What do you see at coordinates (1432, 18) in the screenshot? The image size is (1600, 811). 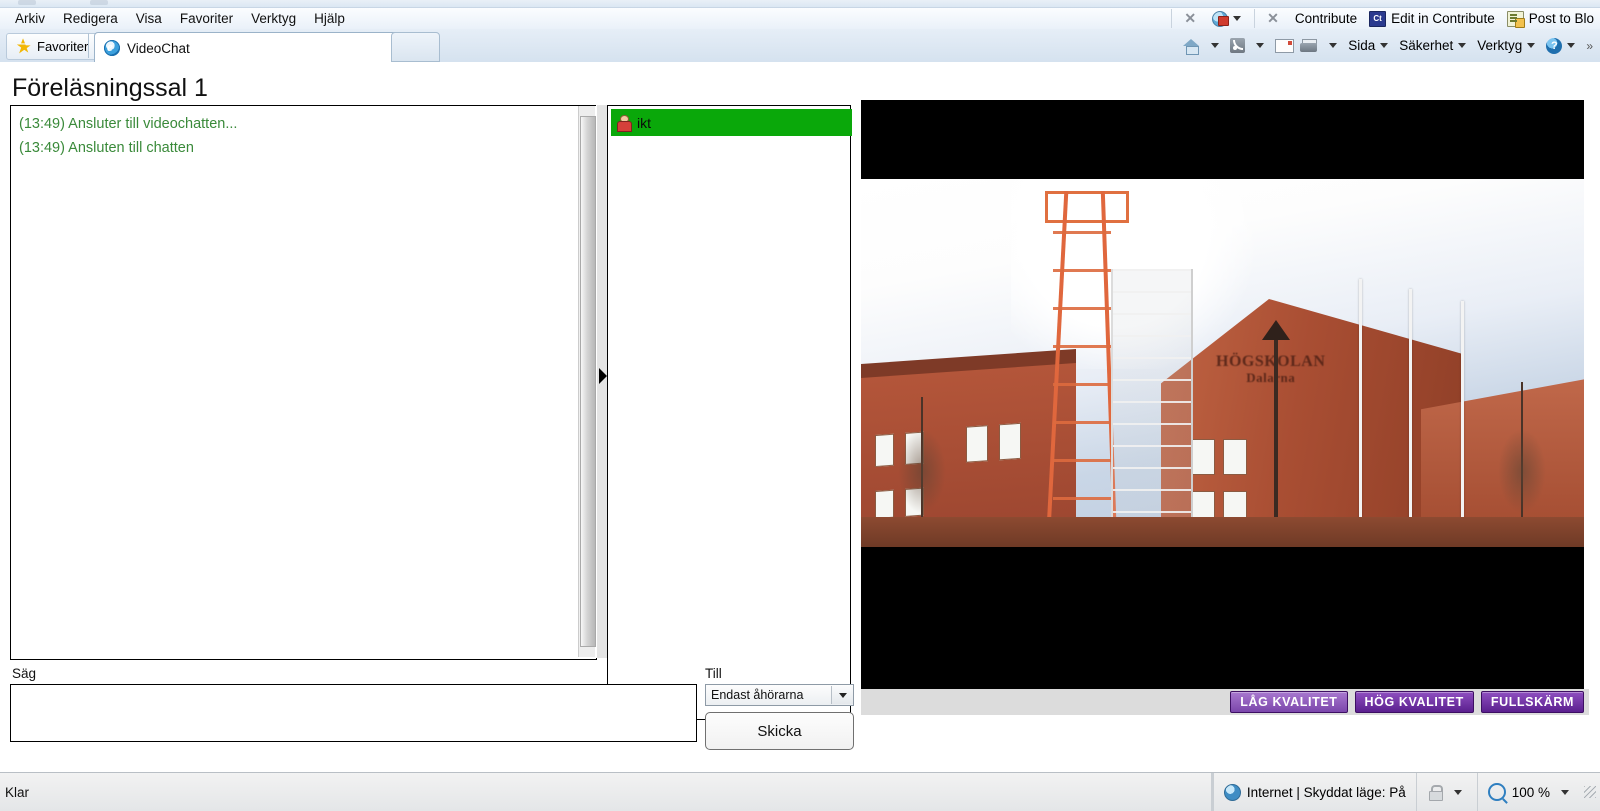 I see `edit-in-contribute-button: Ct Edit in Contribute` at bounding box center [1432, 18].